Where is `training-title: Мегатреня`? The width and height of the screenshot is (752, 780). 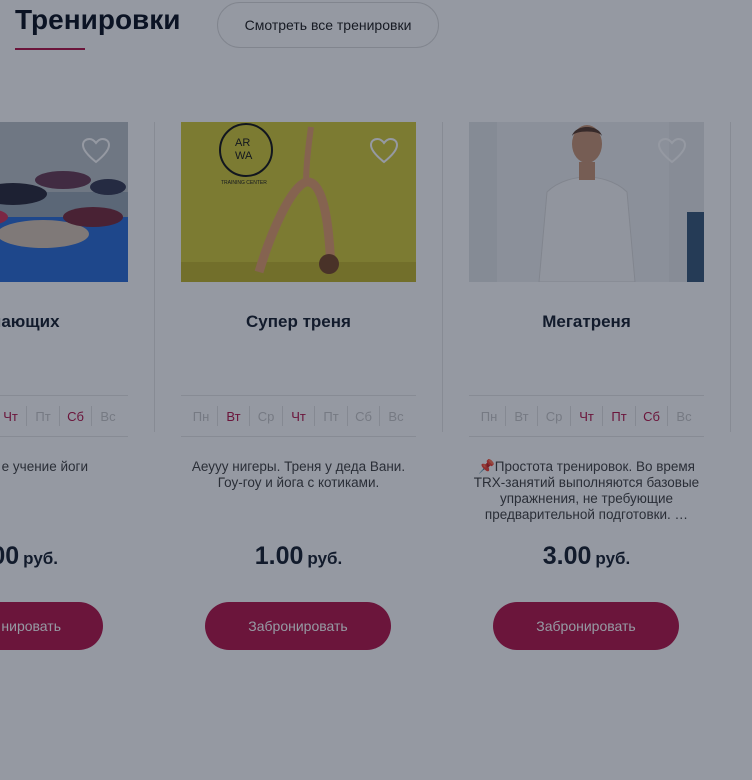
training-title: Мегатреня is located at coordinates (586, 322).